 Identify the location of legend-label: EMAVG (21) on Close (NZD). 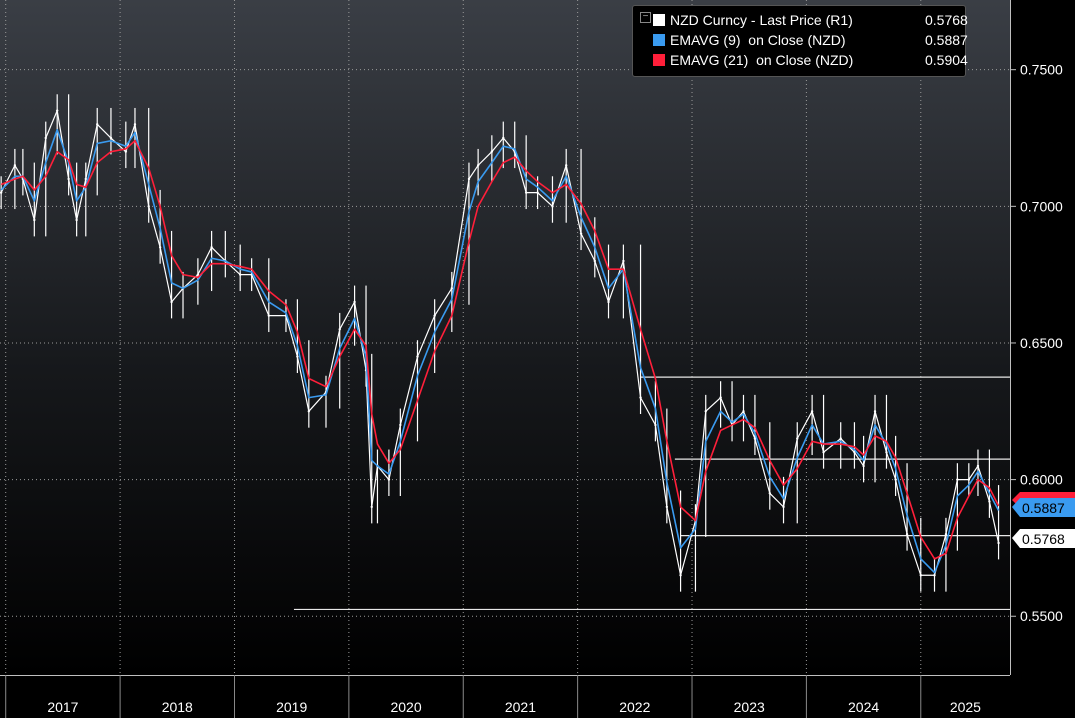
(762, 60).